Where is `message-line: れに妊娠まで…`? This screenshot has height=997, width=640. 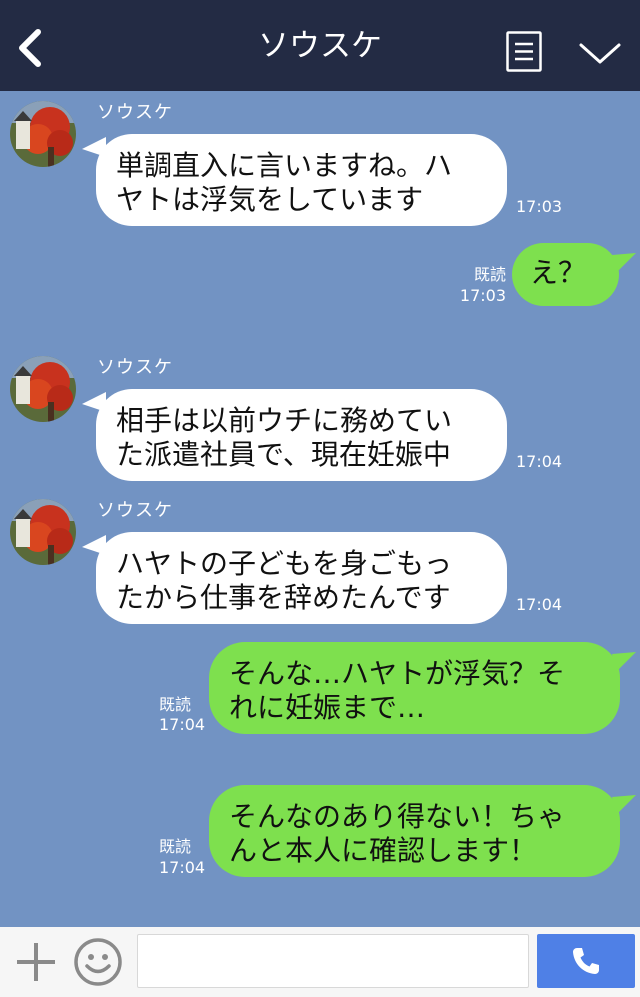 message-line: れに妊娠まで… is located at coordinates (327, 707).